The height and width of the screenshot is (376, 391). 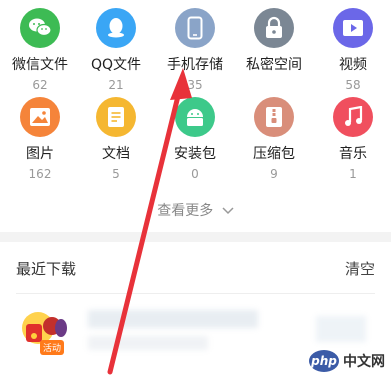 I want to click on category-count: 62, so click(x=40, y=85).